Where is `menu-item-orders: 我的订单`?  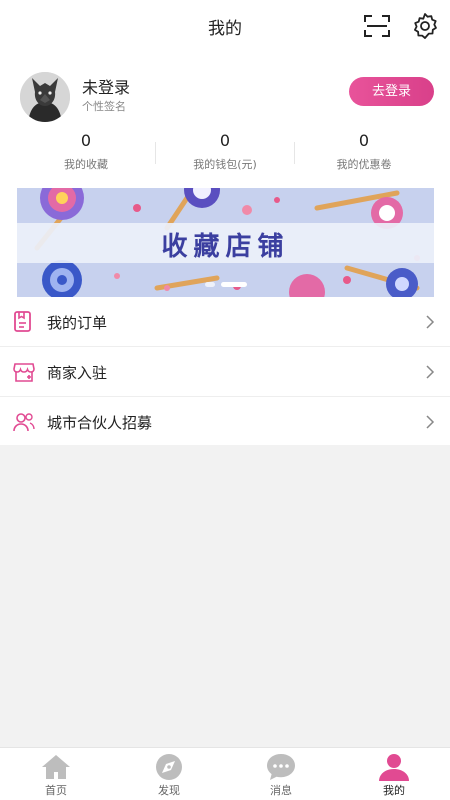 menu-item-orders: 我的订单 is located at coordinates (225, 322).